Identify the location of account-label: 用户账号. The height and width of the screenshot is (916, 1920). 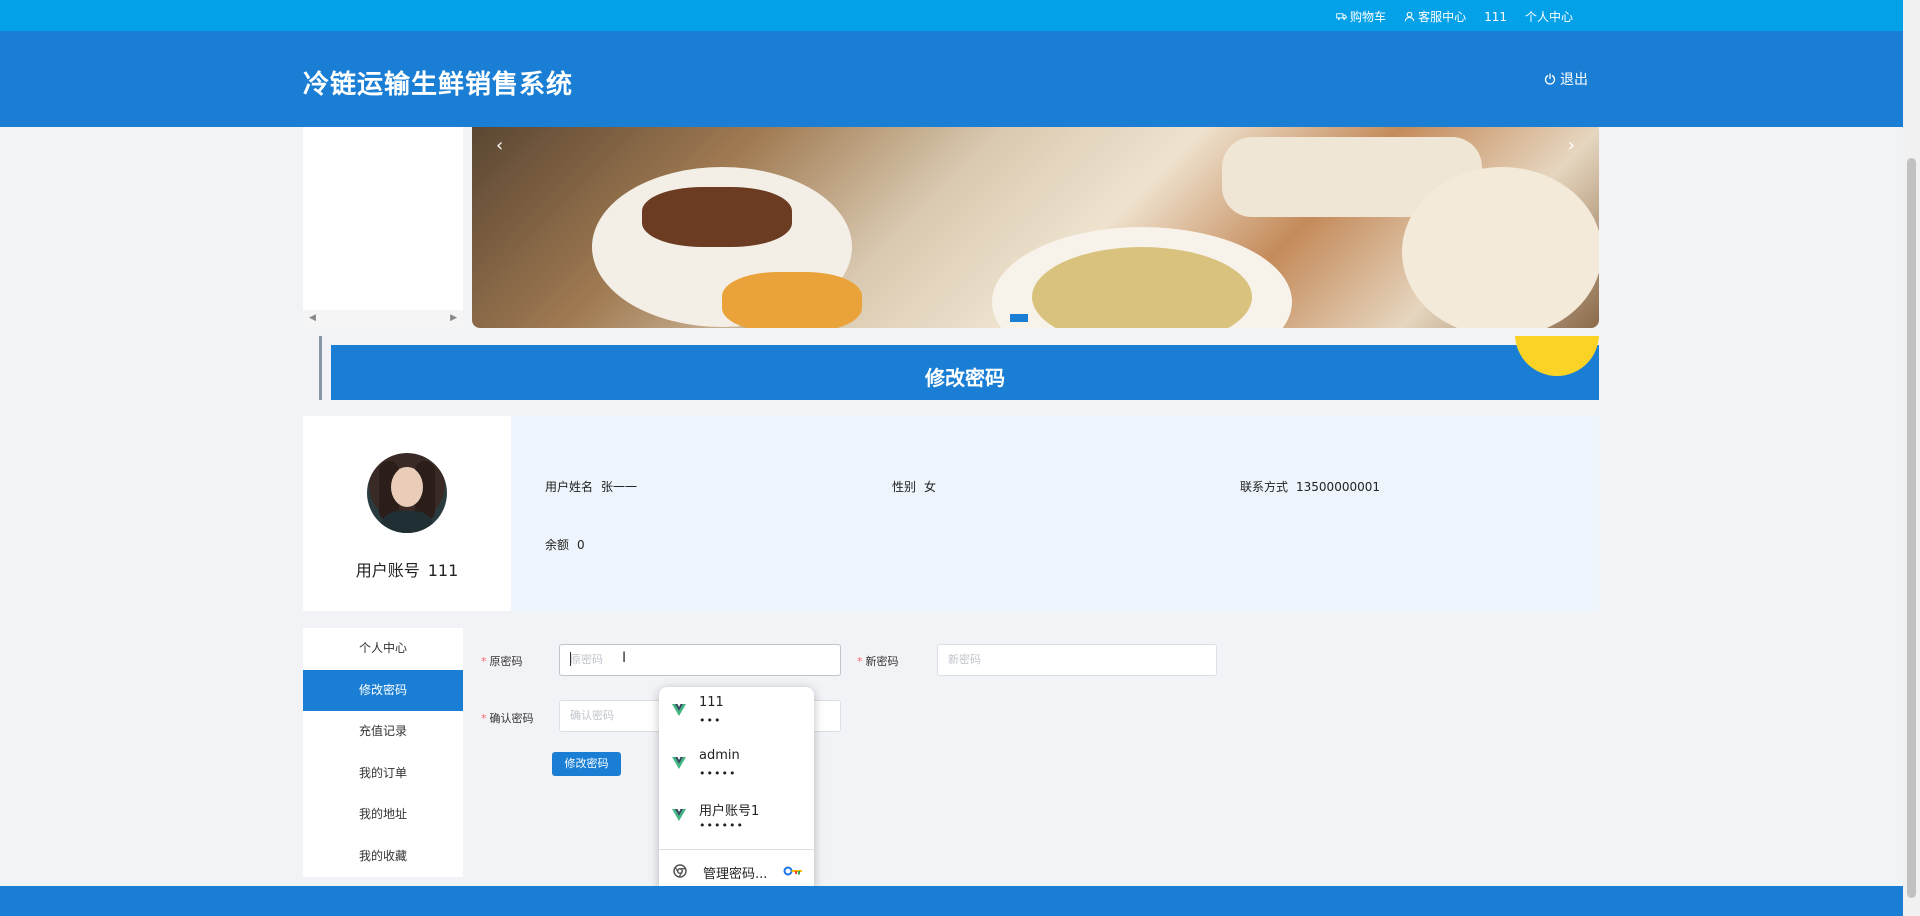
(387, 570).